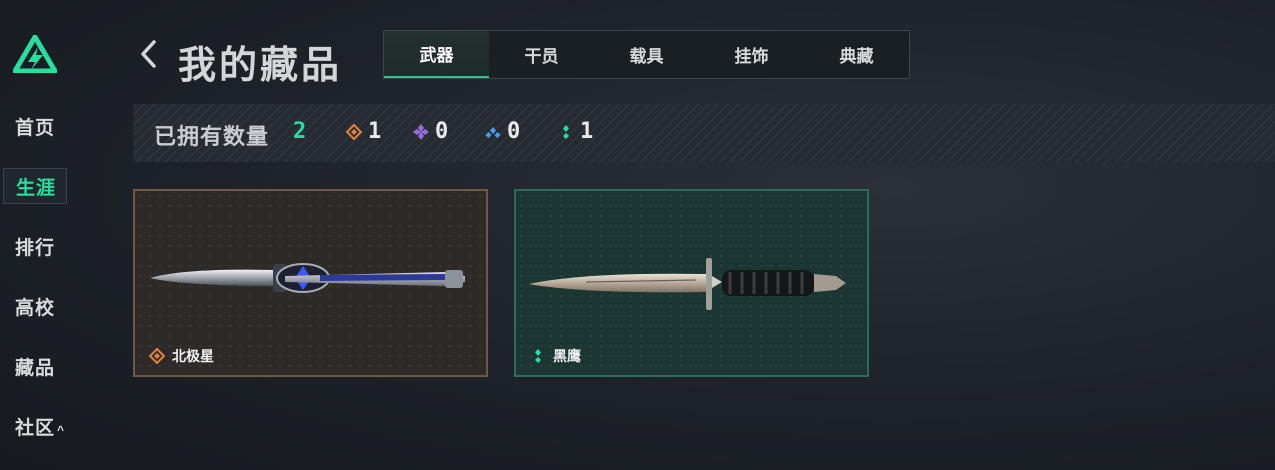 The width and height of the screenshot is (1275, 470). I want to click on card-name-label: 北极星, so click(193, 356).